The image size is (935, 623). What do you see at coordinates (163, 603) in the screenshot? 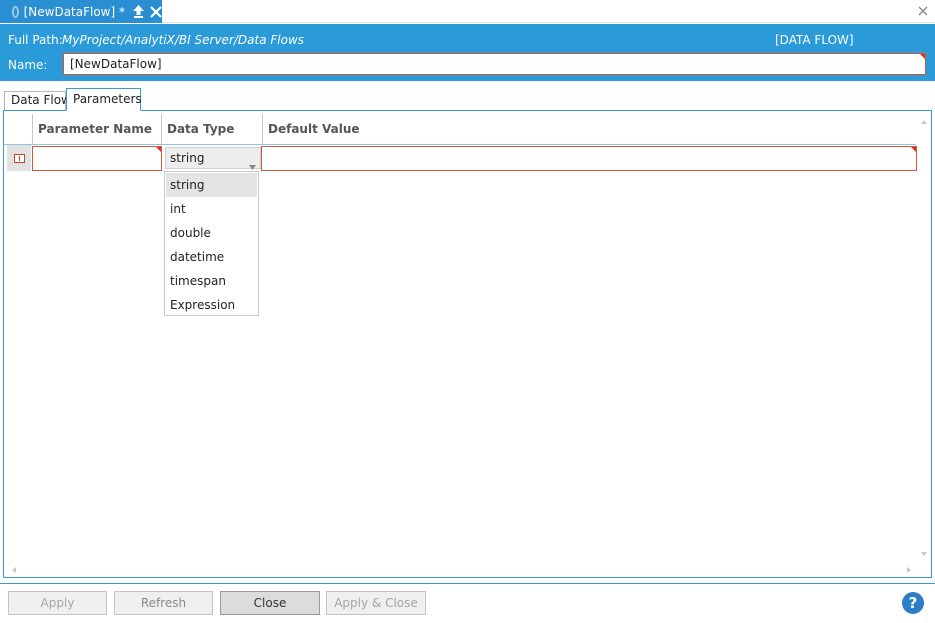
I see `refresh-button: Refresh` at bounding box center [163, 603].